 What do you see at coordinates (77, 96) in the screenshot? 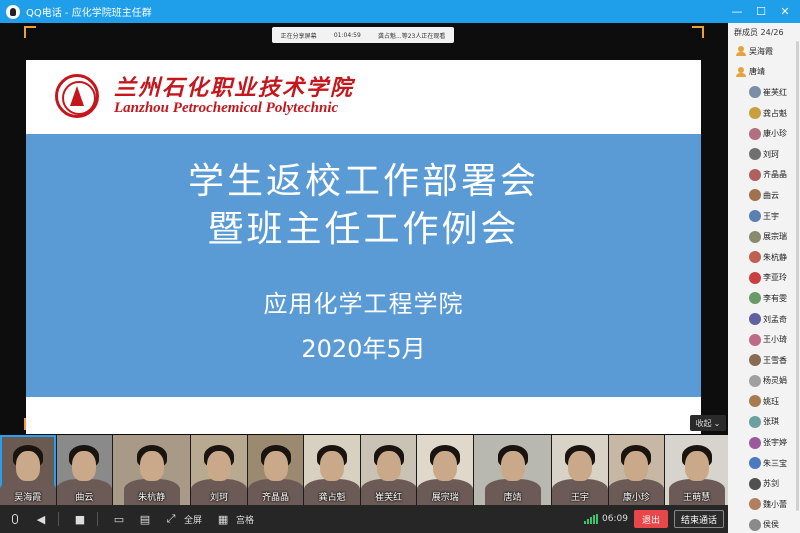
I see `school-emblem-icon` at bounding box center [77, 96].